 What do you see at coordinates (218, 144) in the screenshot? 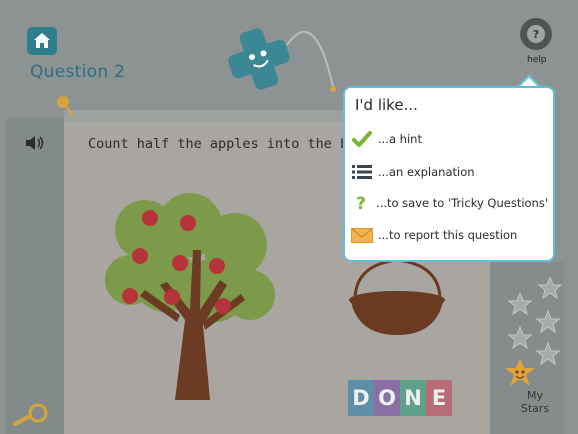
I see `question-text: Count half the apples into the basket.` at bounding box center [218, 144].